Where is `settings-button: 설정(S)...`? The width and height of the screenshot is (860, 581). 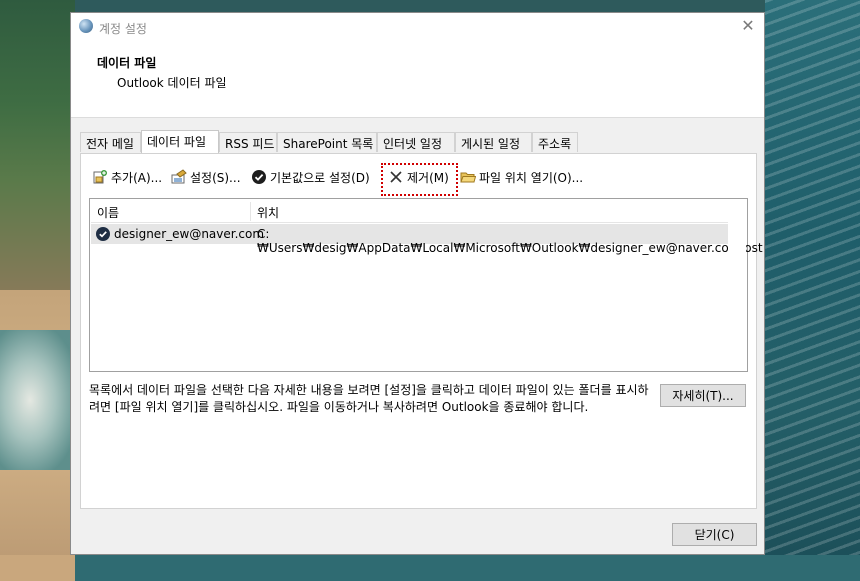 settings-button: 설정(S)... is located at coordinates (206, 177).